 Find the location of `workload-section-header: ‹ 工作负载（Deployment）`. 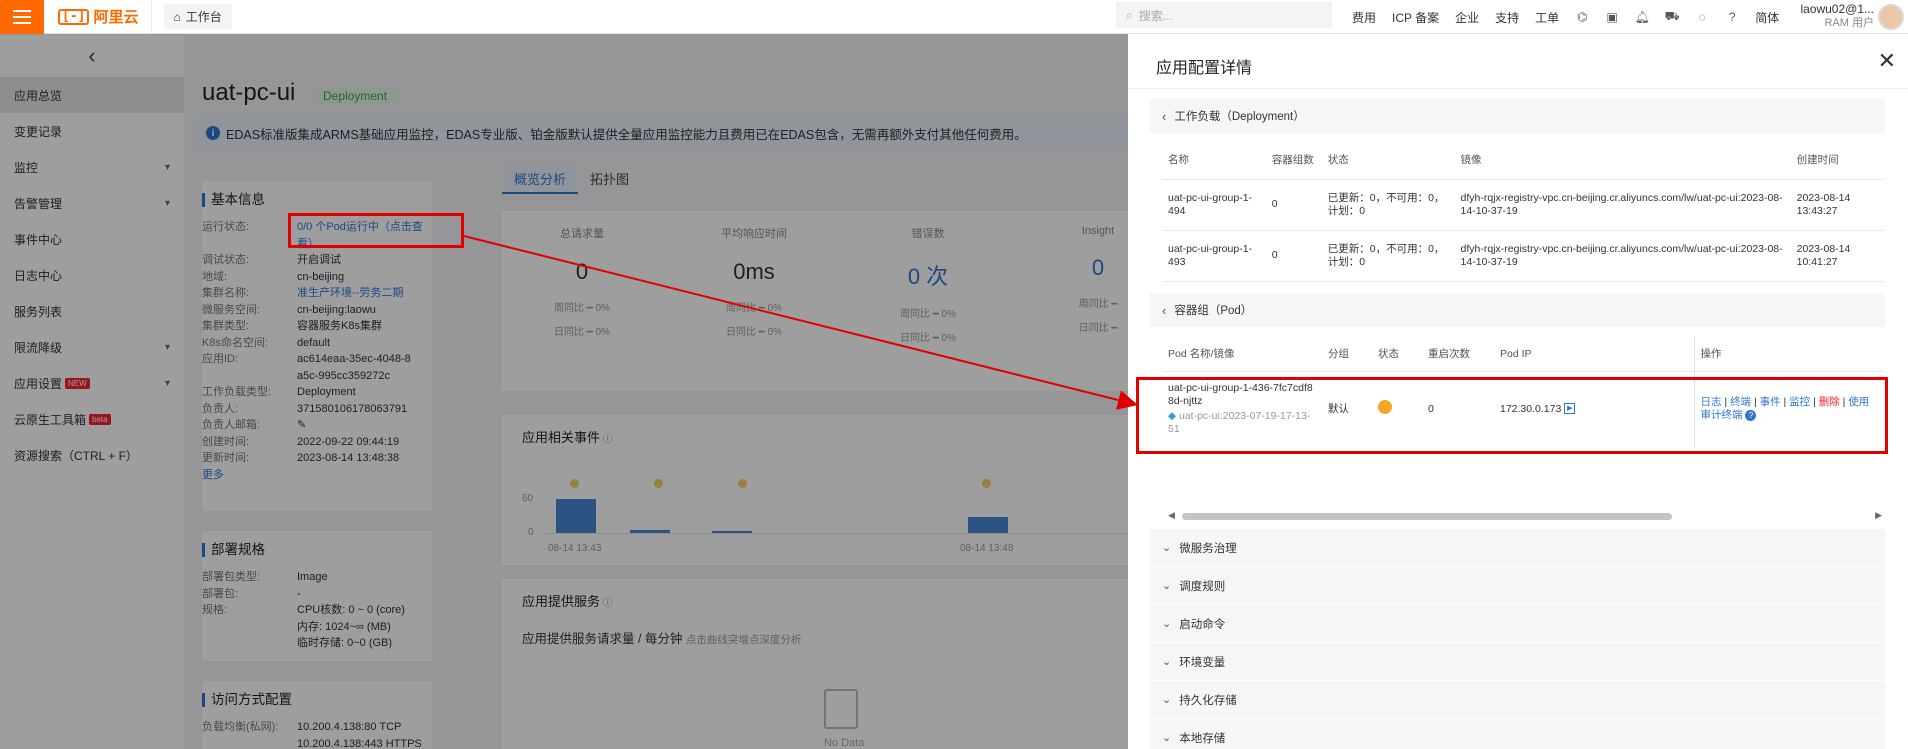

workload-section-header: ‹ 工作负载（Deployment） is located at coordinates (1517, 116).